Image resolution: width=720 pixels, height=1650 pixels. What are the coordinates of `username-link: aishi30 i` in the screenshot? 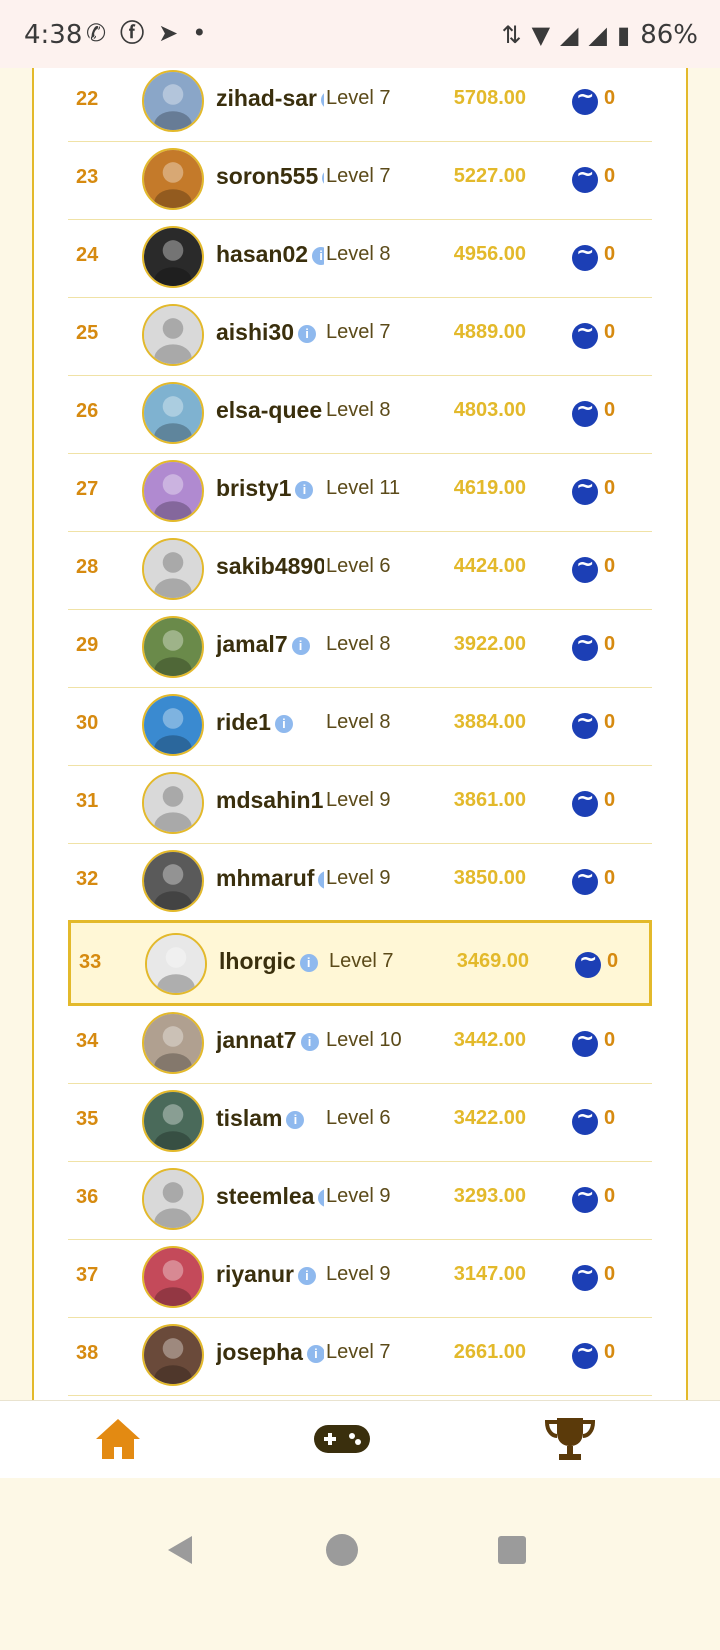 It's located at (270, 332).